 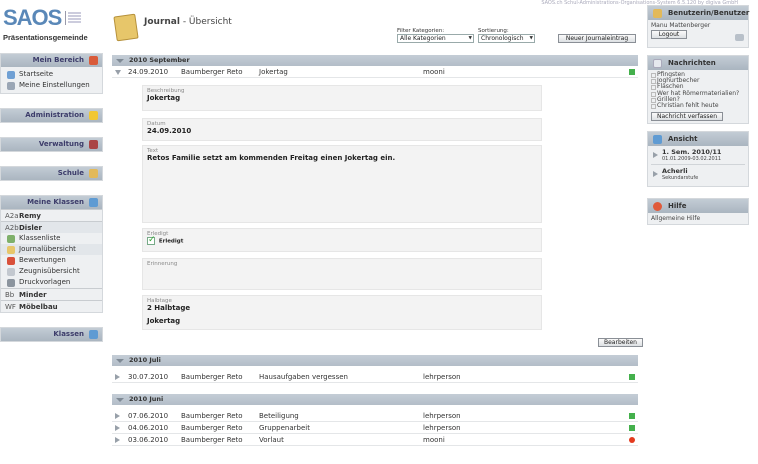 I want to click on panel-title: Nachrichten, so click(x=692, y=63).